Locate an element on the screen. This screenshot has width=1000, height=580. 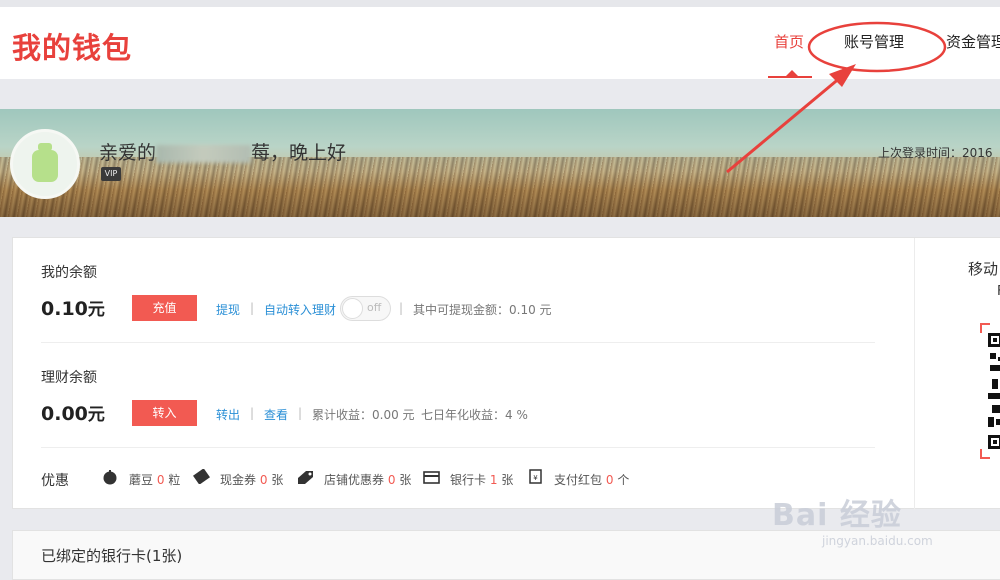
wheat-field-background is located at coordinates (500, 187).